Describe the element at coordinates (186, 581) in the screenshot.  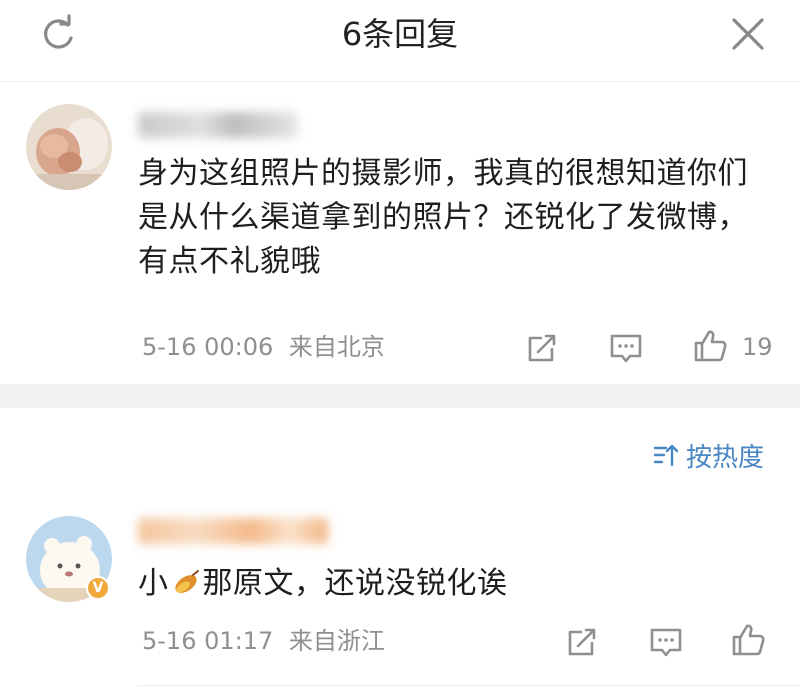
I see `sweet-potato-emoji` at that location.